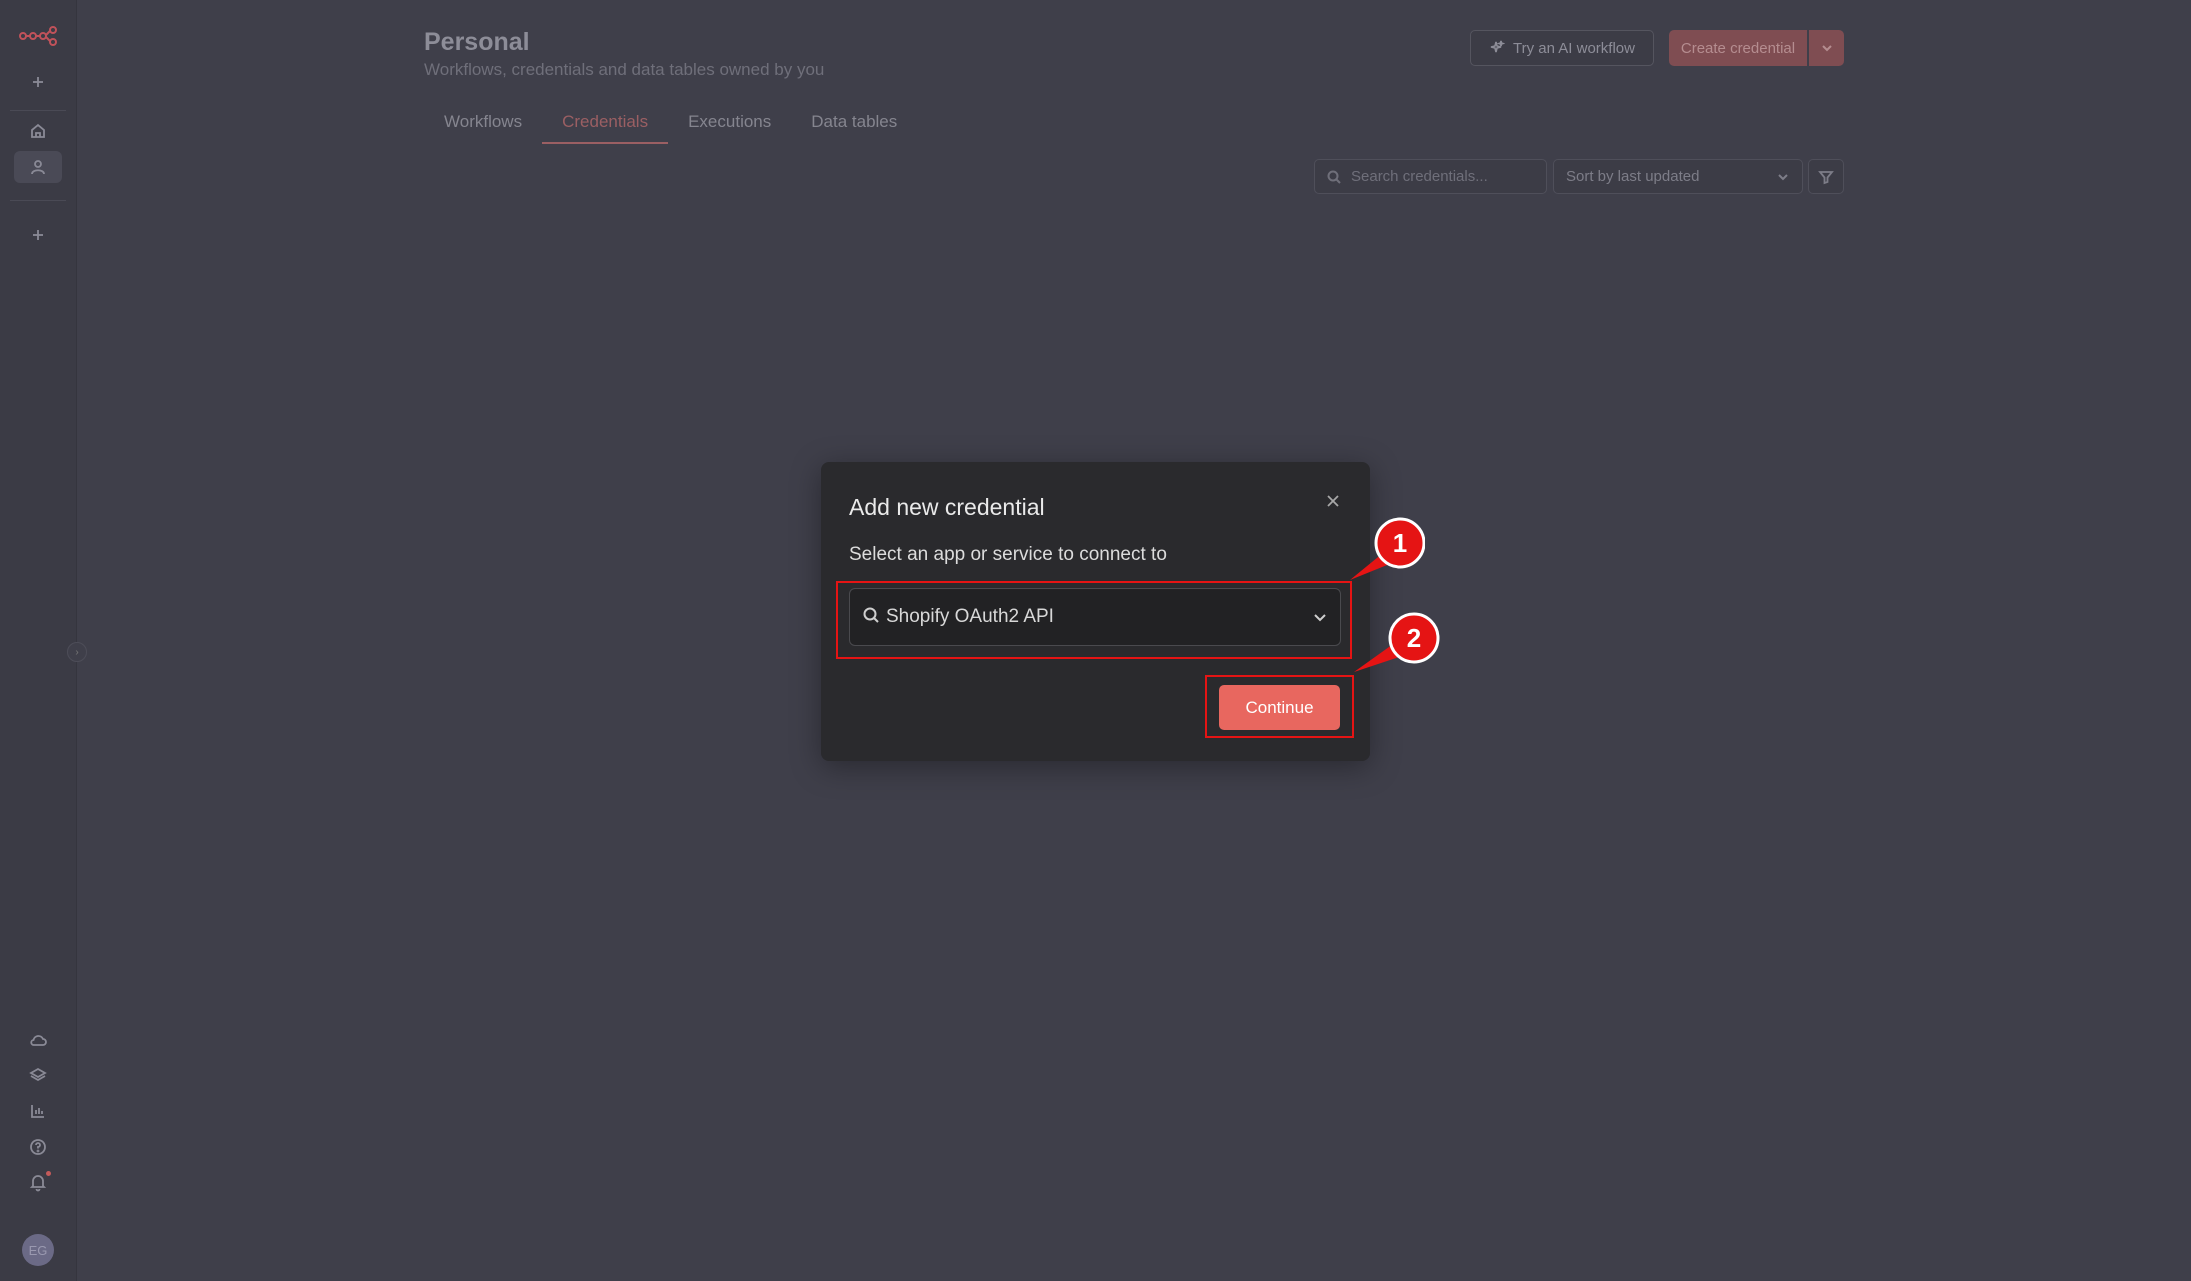 The image size is (2191, 1281). Describe the element at coordinates (38, 1250) in the screenshot. I see `avatar: EG` at that location.